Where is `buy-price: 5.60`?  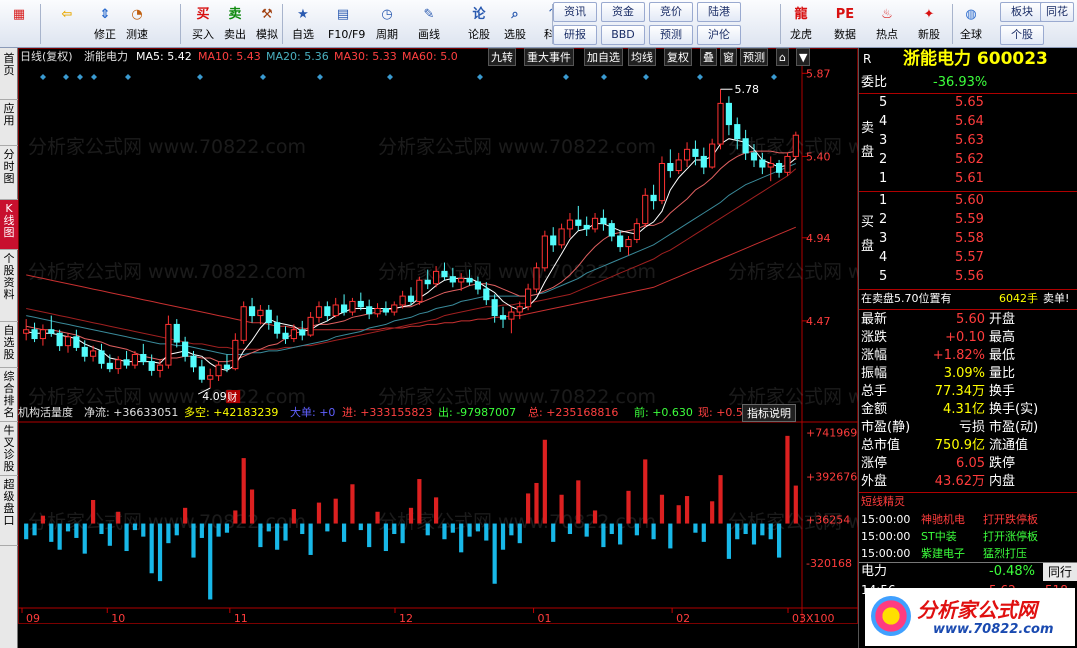
buy-price: 5.60 is located at coordinates (975, 201).